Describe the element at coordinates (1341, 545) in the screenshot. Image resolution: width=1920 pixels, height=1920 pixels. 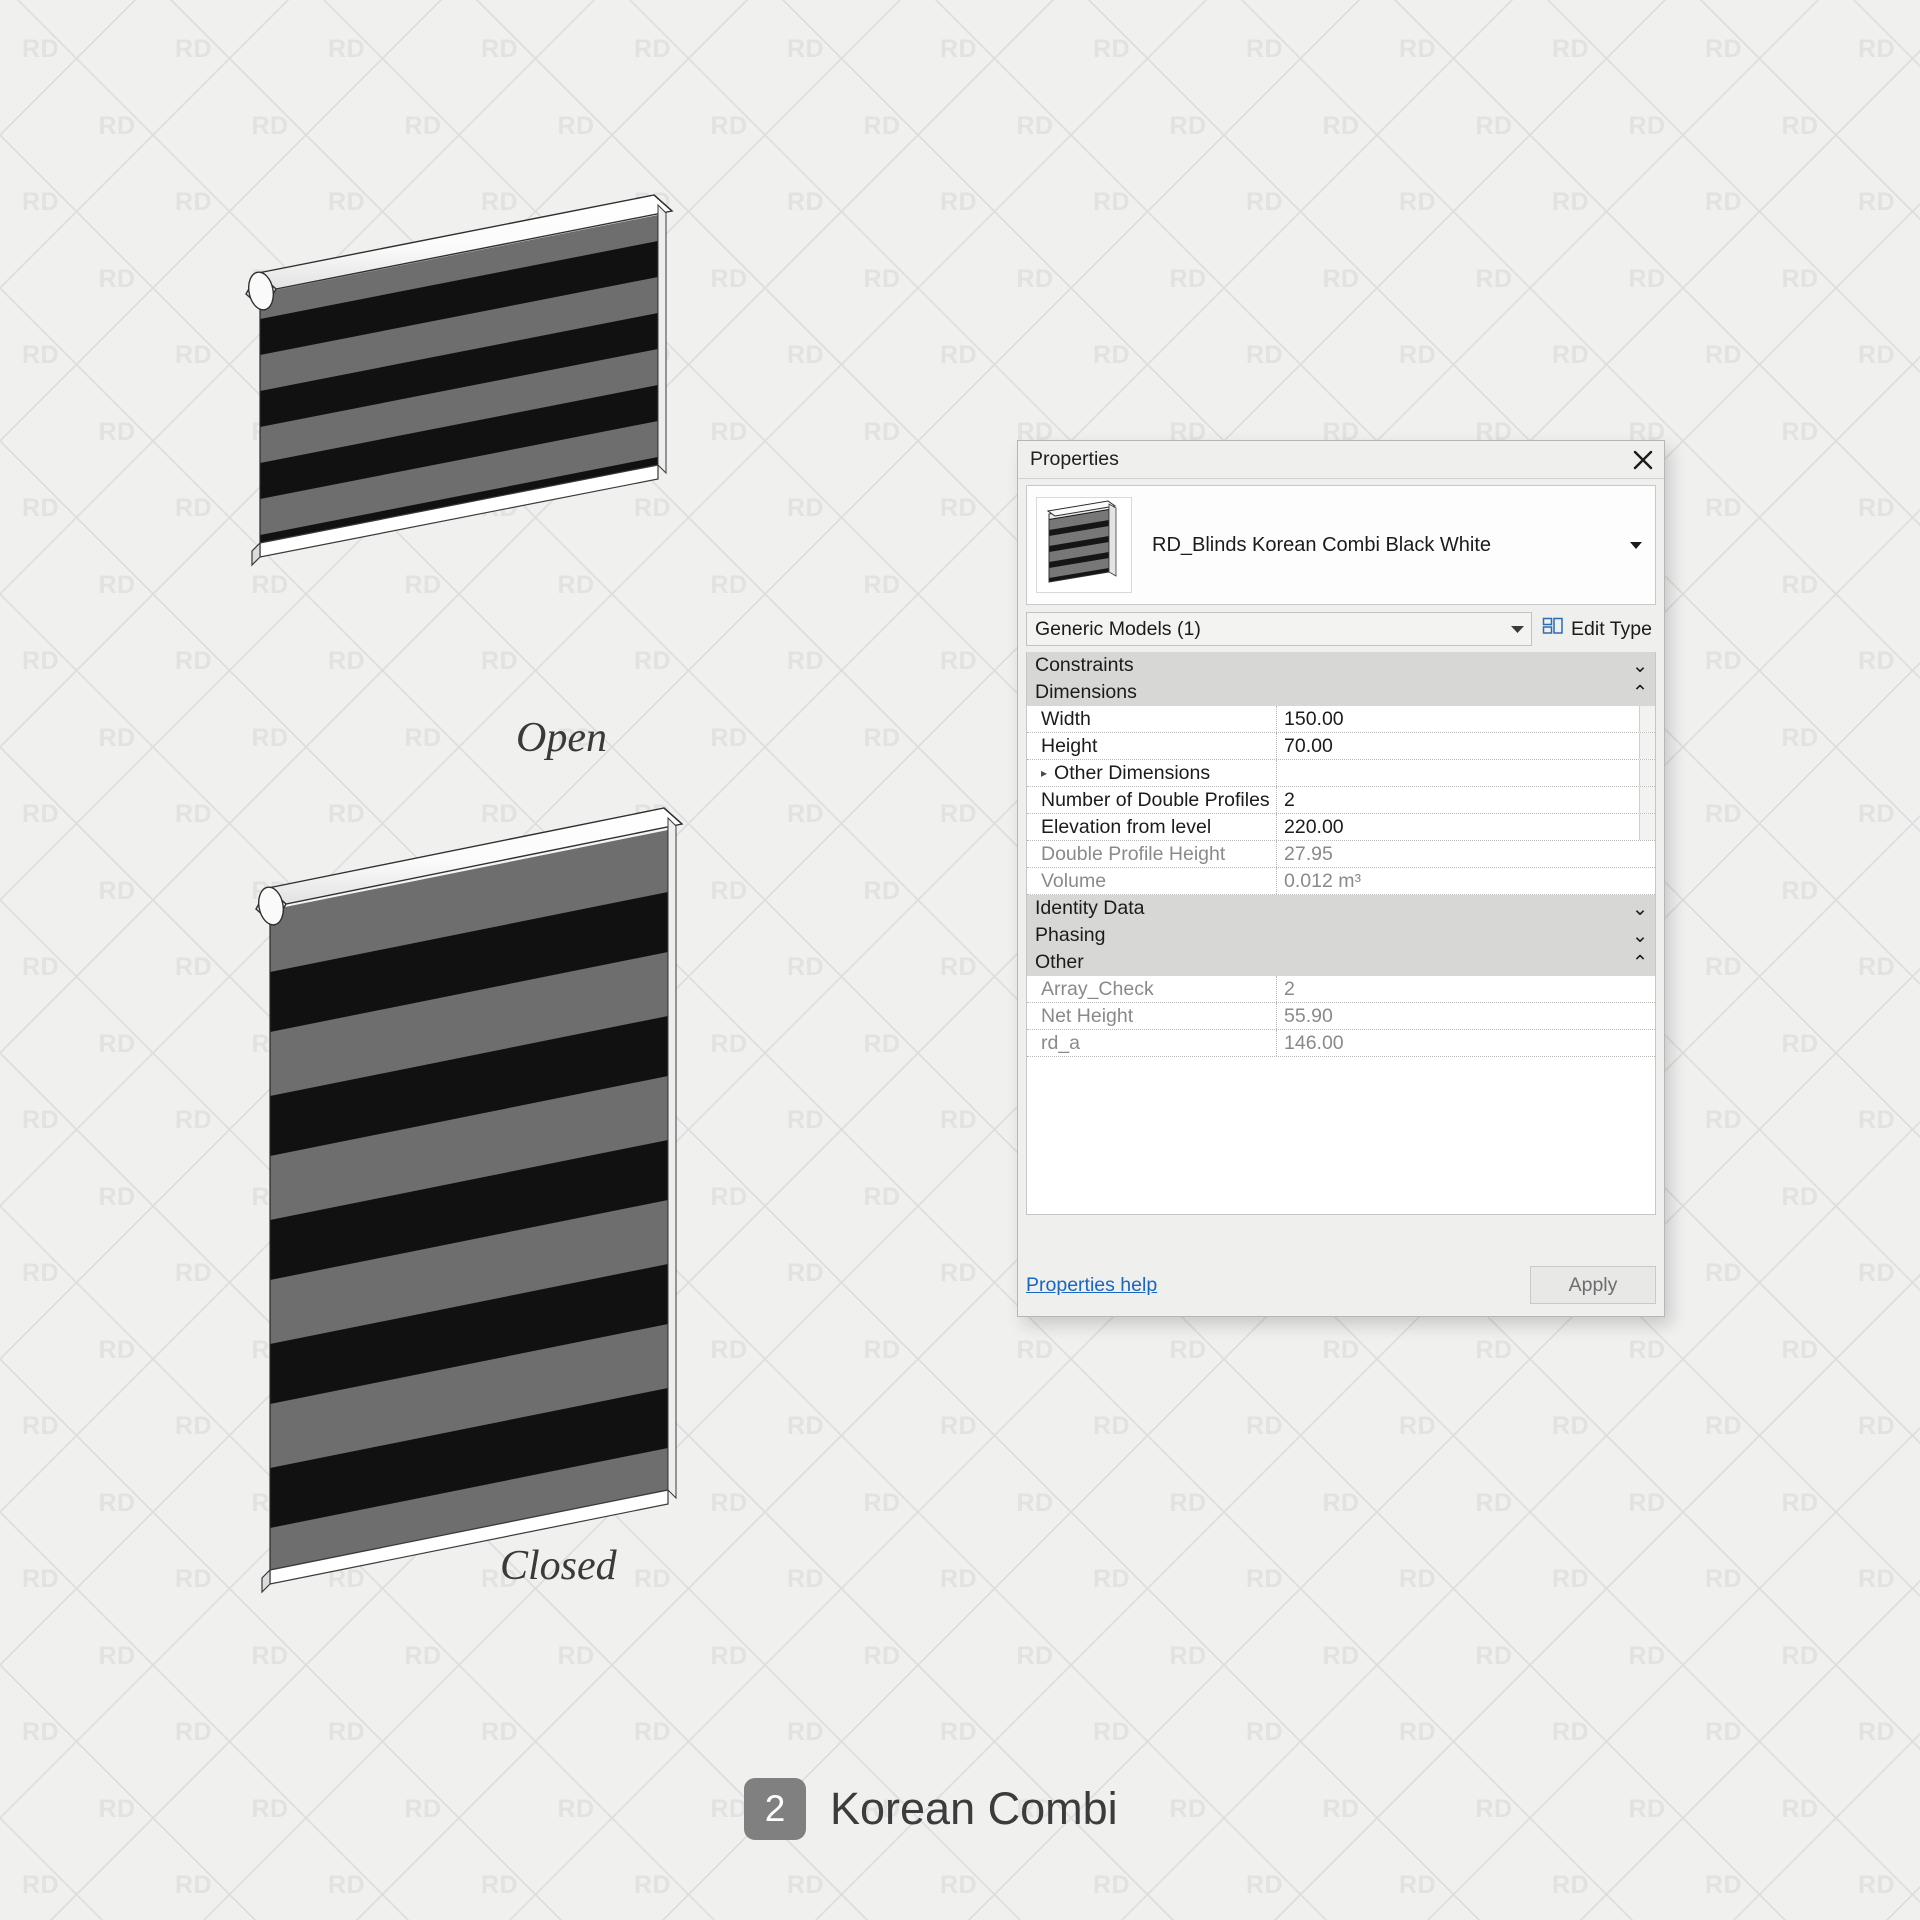
I see `type-selector: RD_Blinds Korean Combi Black White` at that location.